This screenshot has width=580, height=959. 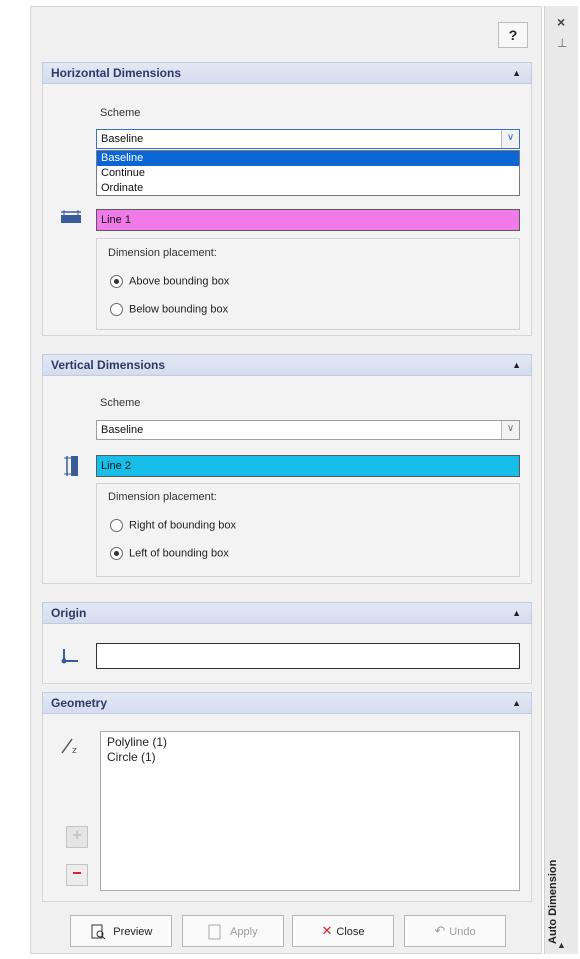 I want to click on add-geometry-button, so click(x=77, y=837).